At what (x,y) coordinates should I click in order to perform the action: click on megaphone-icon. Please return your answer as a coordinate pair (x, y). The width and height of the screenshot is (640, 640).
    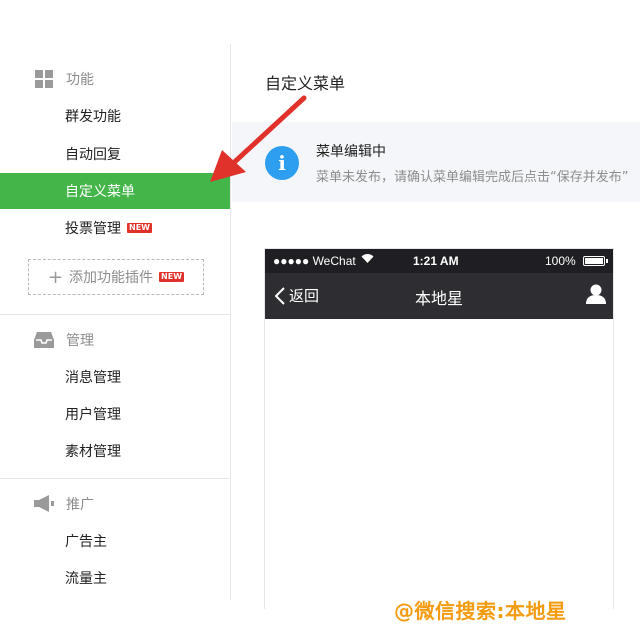
    Looking at the image, I should click on (44, 504).